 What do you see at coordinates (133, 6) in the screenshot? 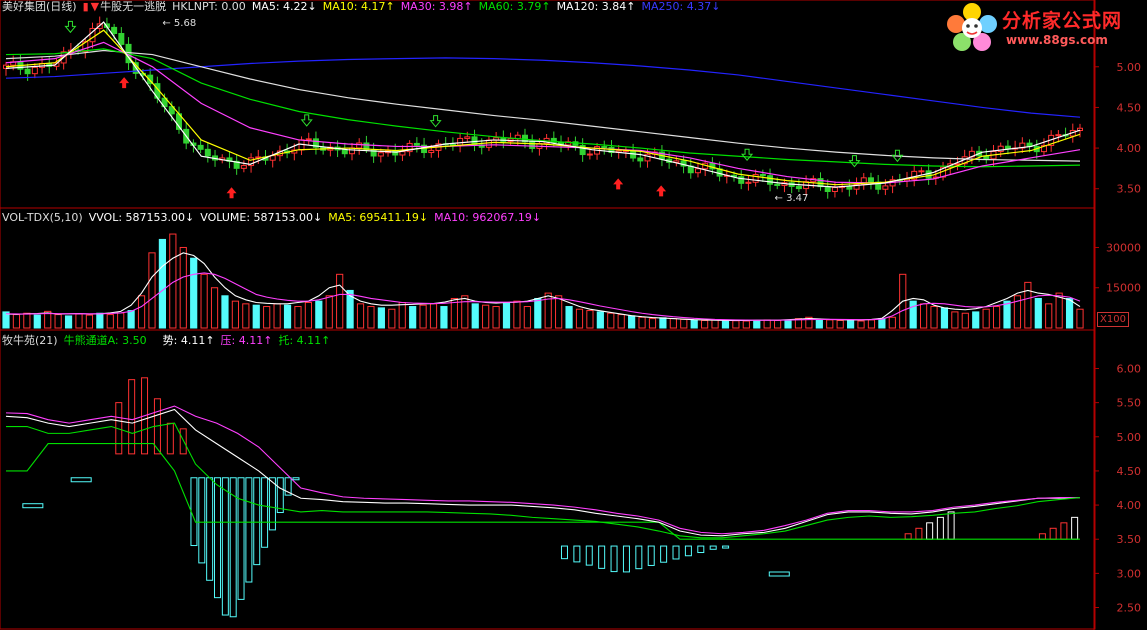
I see `indicator-name: 牛股无一逃脱` at bounding box center [133, 6].